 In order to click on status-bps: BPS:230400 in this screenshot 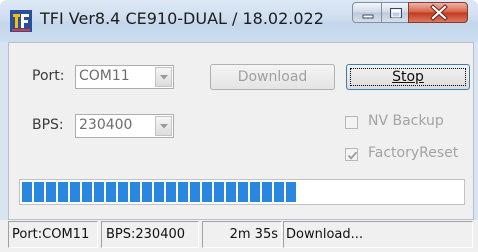, I will do `click(150, 234)`.